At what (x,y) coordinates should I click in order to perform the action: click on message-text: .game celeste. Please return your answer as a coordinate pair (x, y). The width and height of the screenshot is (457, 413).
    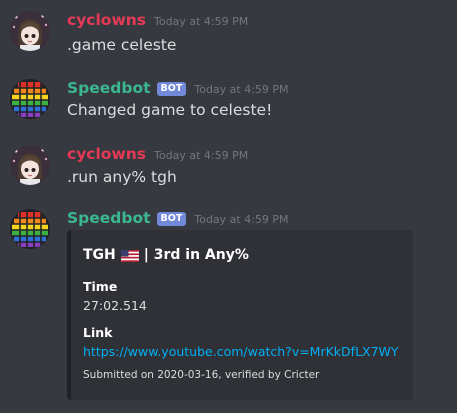
    Looking at the image, I should click on (122, 45).